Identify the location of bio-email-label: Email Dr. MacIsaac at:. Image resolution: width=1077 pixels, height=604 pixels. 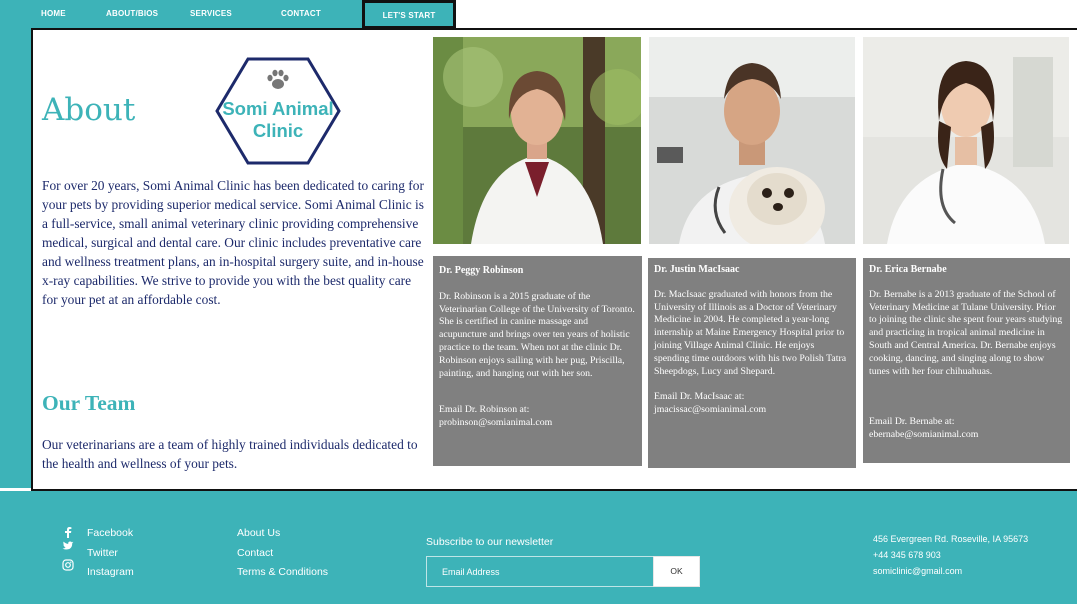
(699, 397).